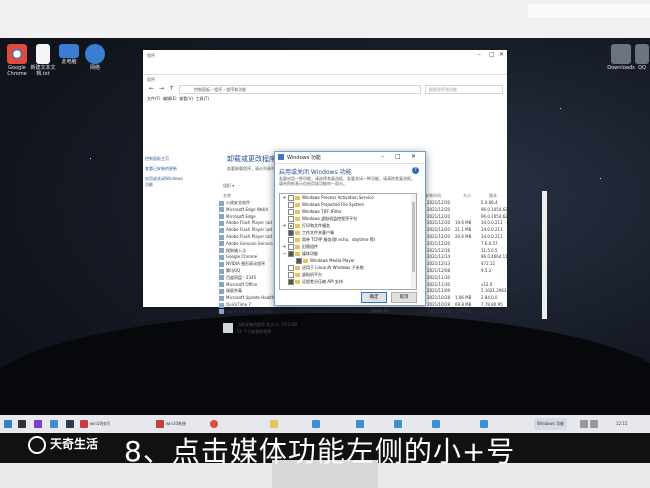 Image resolution: width=650 pixels, height=488 pixels. What do you see at coordinates (322, 261) in the screenshot?
I see `feature-item: Windows Media Player` at bounding box center [322, 261].